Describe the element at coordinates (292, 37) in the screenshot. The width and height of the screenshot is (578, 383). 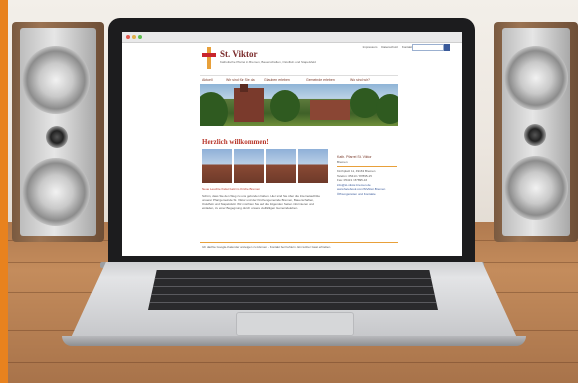
I see `browser-bar` at that location.